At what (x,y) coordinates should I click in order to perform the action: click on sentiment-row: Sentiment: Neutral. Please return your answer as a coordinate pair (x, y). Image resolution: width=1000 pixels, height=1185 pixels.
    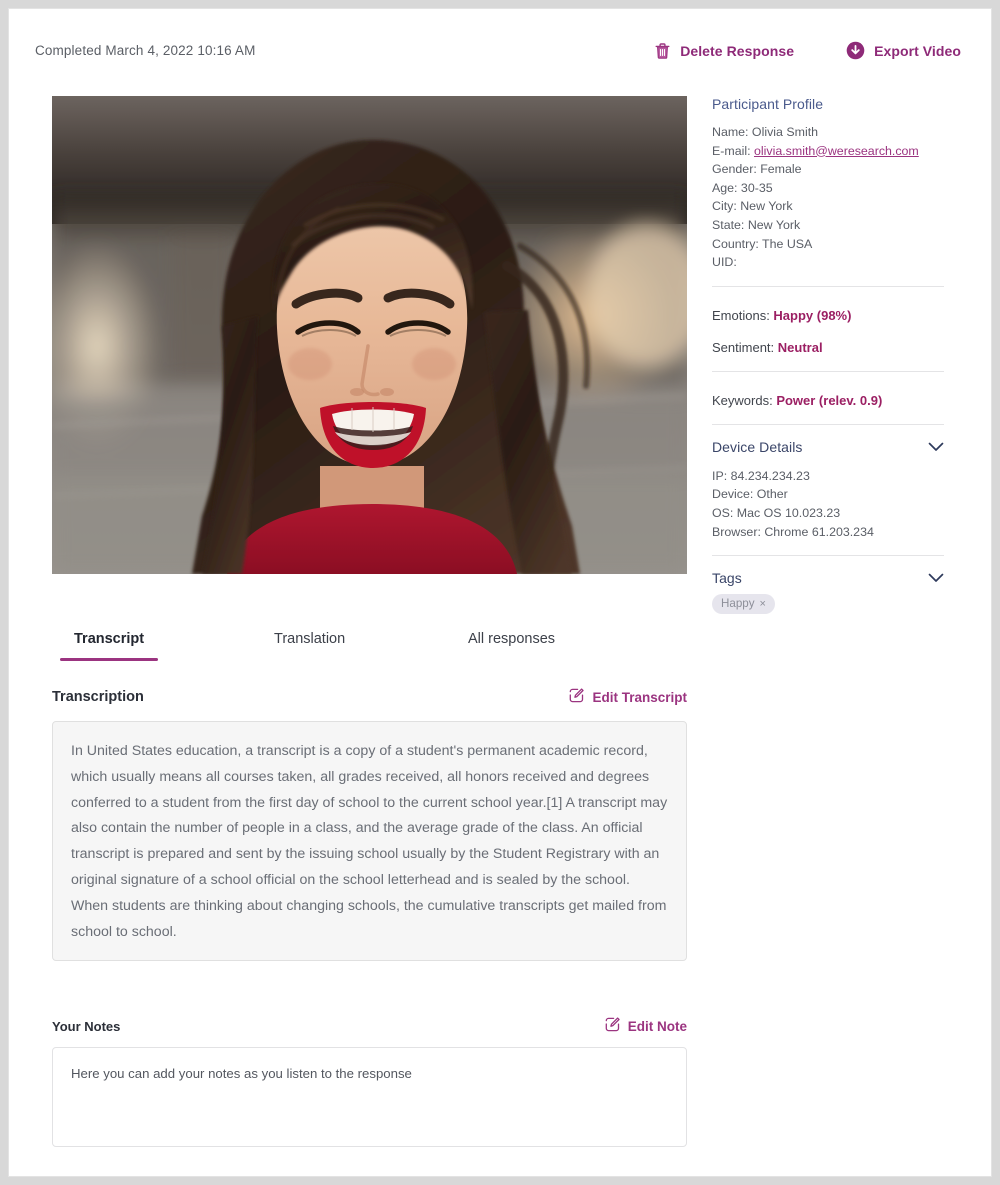
    Looking at the image, I should click on (828, 348).